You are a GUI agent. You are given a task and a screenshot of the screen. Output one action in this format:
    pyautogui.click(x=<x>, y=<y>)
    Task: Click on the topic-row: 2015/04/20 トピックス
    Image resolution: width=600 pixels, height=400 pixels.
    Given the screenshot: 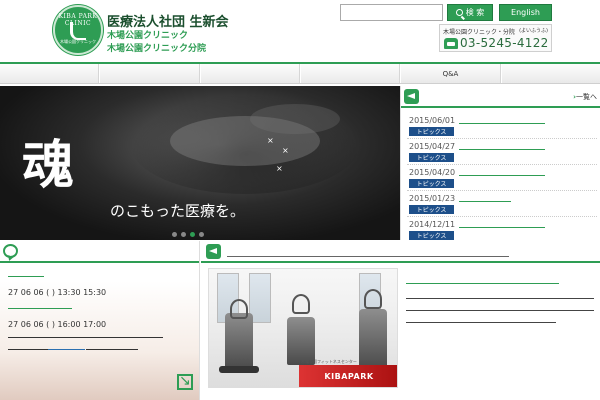 What is the action you would take?
    pyautogui.click(x=502, y=178)
    